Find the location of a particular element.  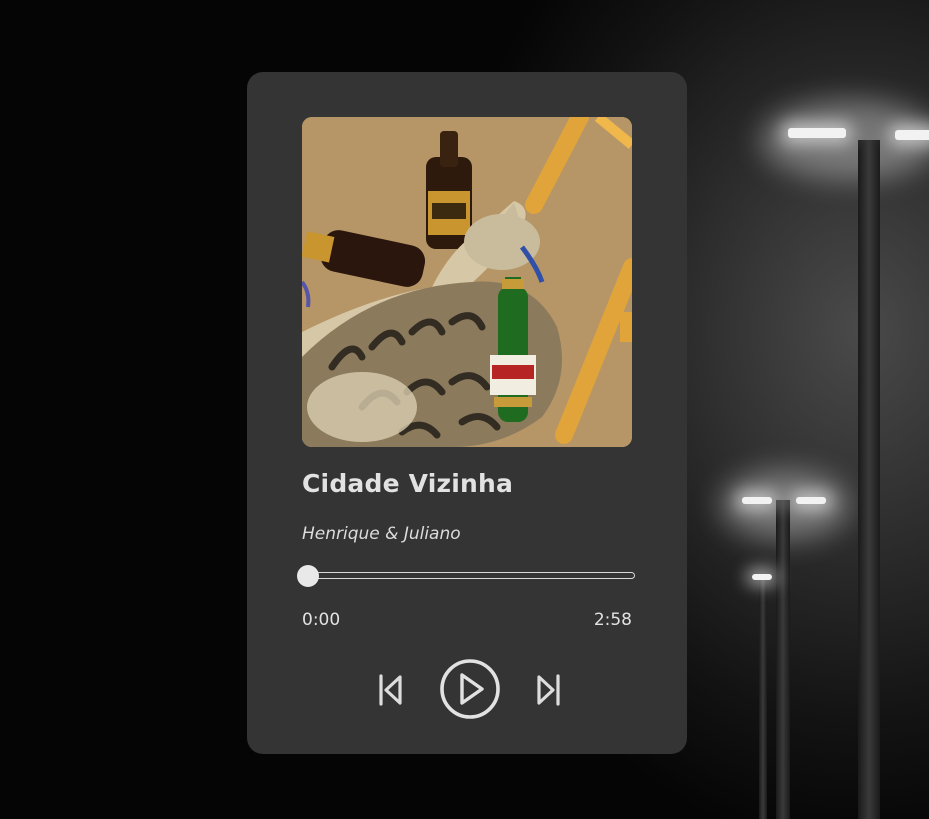

skip-next-icon is located at coordinates (548, 690).